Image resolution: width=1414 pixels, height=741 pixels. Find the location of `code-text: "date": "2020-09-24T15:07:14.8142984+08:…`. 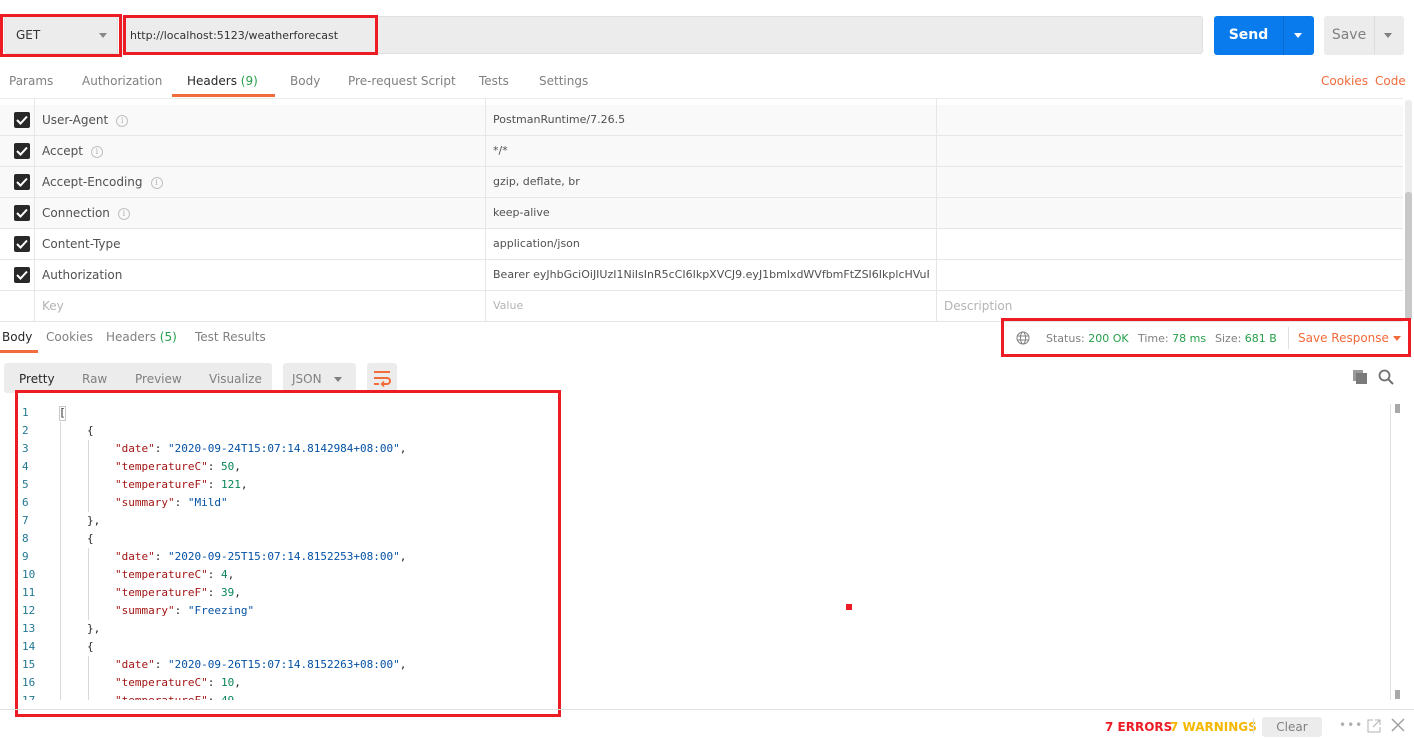

code-text: "date": "2020-09-24T15:07:14.8142984+08:… is located at coordinates (261, 448).